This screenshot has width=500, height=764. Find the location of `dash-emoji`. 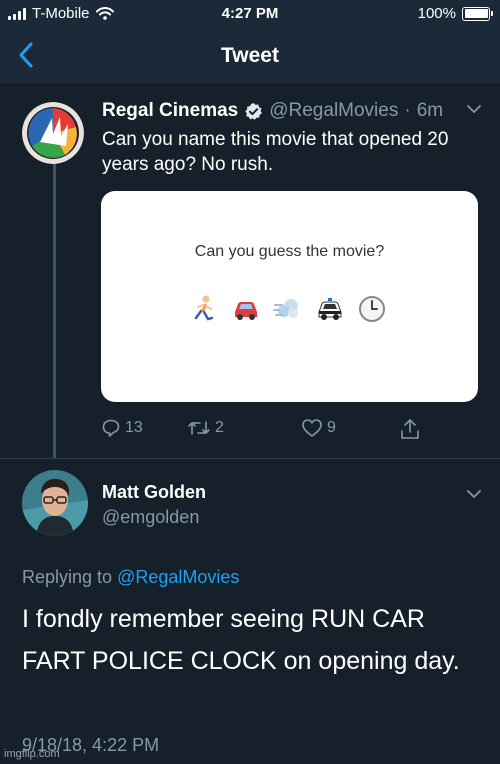

dash-emoji is located at coordinates (285, 308).